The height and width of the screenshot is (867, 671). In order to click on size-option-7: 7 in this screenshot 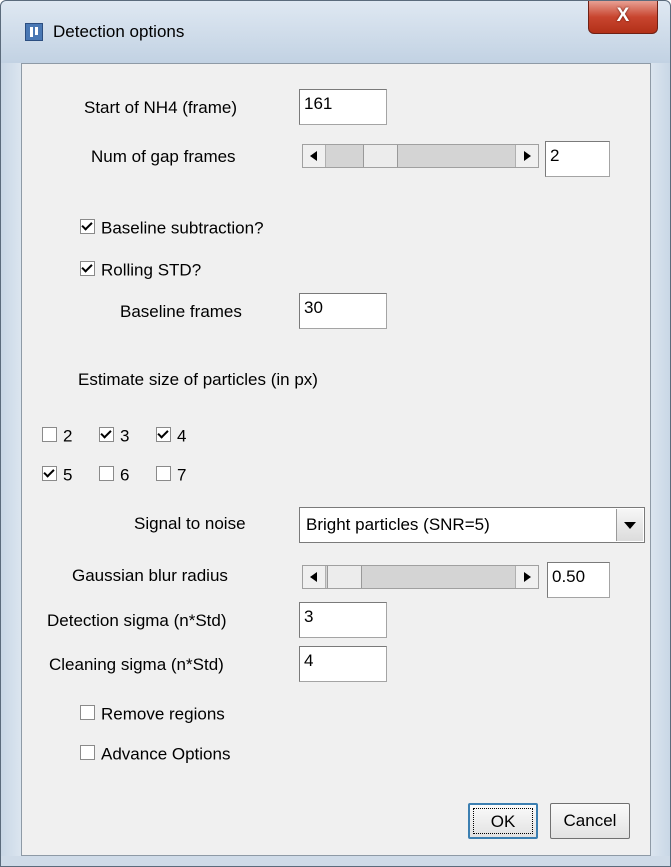, I will do `click(171, 476)`.